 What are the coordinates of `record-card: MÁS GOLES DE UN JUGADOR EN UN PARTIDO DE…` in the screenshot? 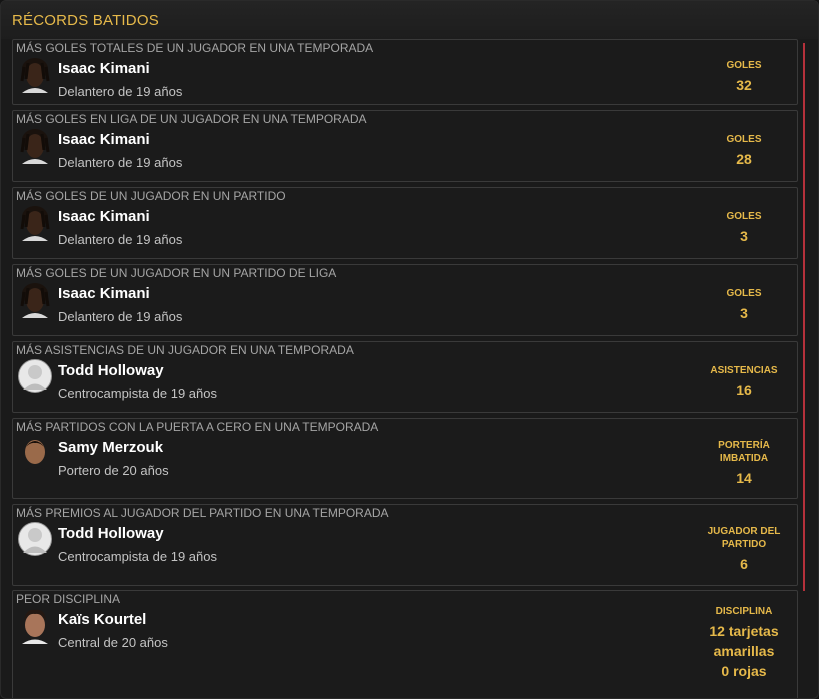 It's located at (405, 300).